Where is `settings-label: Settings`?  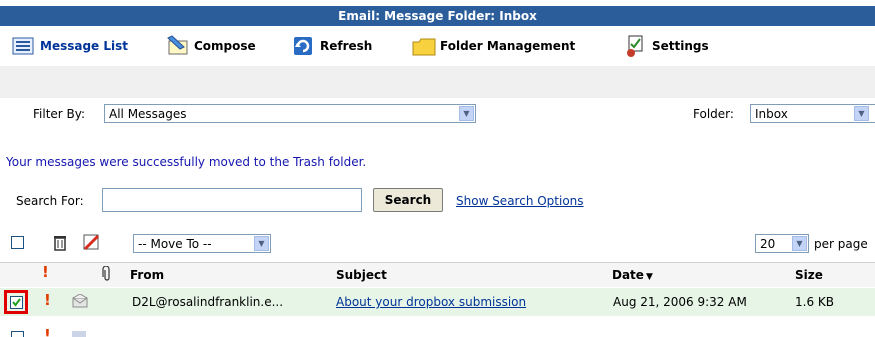
settings-label: Settings is located at coordinates (680, 46).